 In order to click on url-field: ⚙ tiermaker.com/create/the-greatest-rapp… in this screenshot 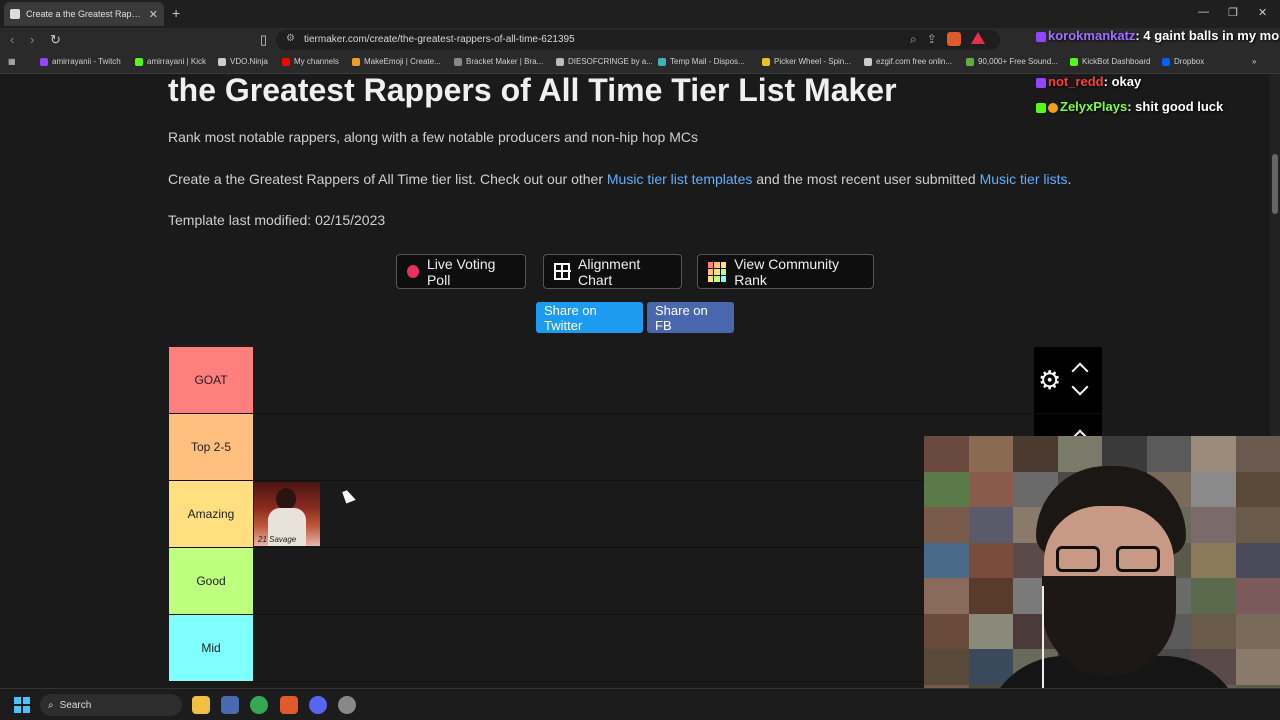, I will do `click(638, 40)`.